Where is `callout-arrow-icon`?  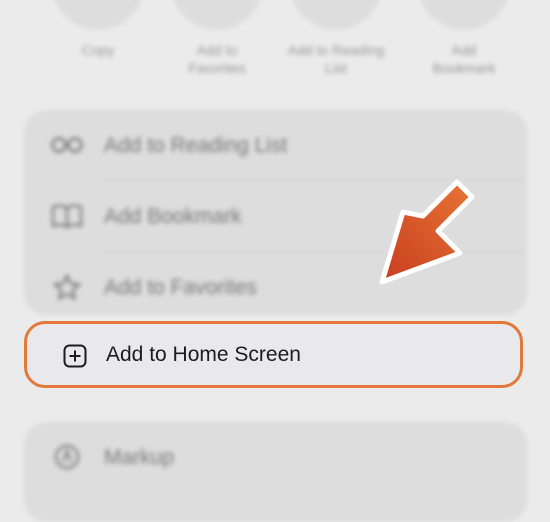
callout-arrow-icon is located at coordinates (427, 232).